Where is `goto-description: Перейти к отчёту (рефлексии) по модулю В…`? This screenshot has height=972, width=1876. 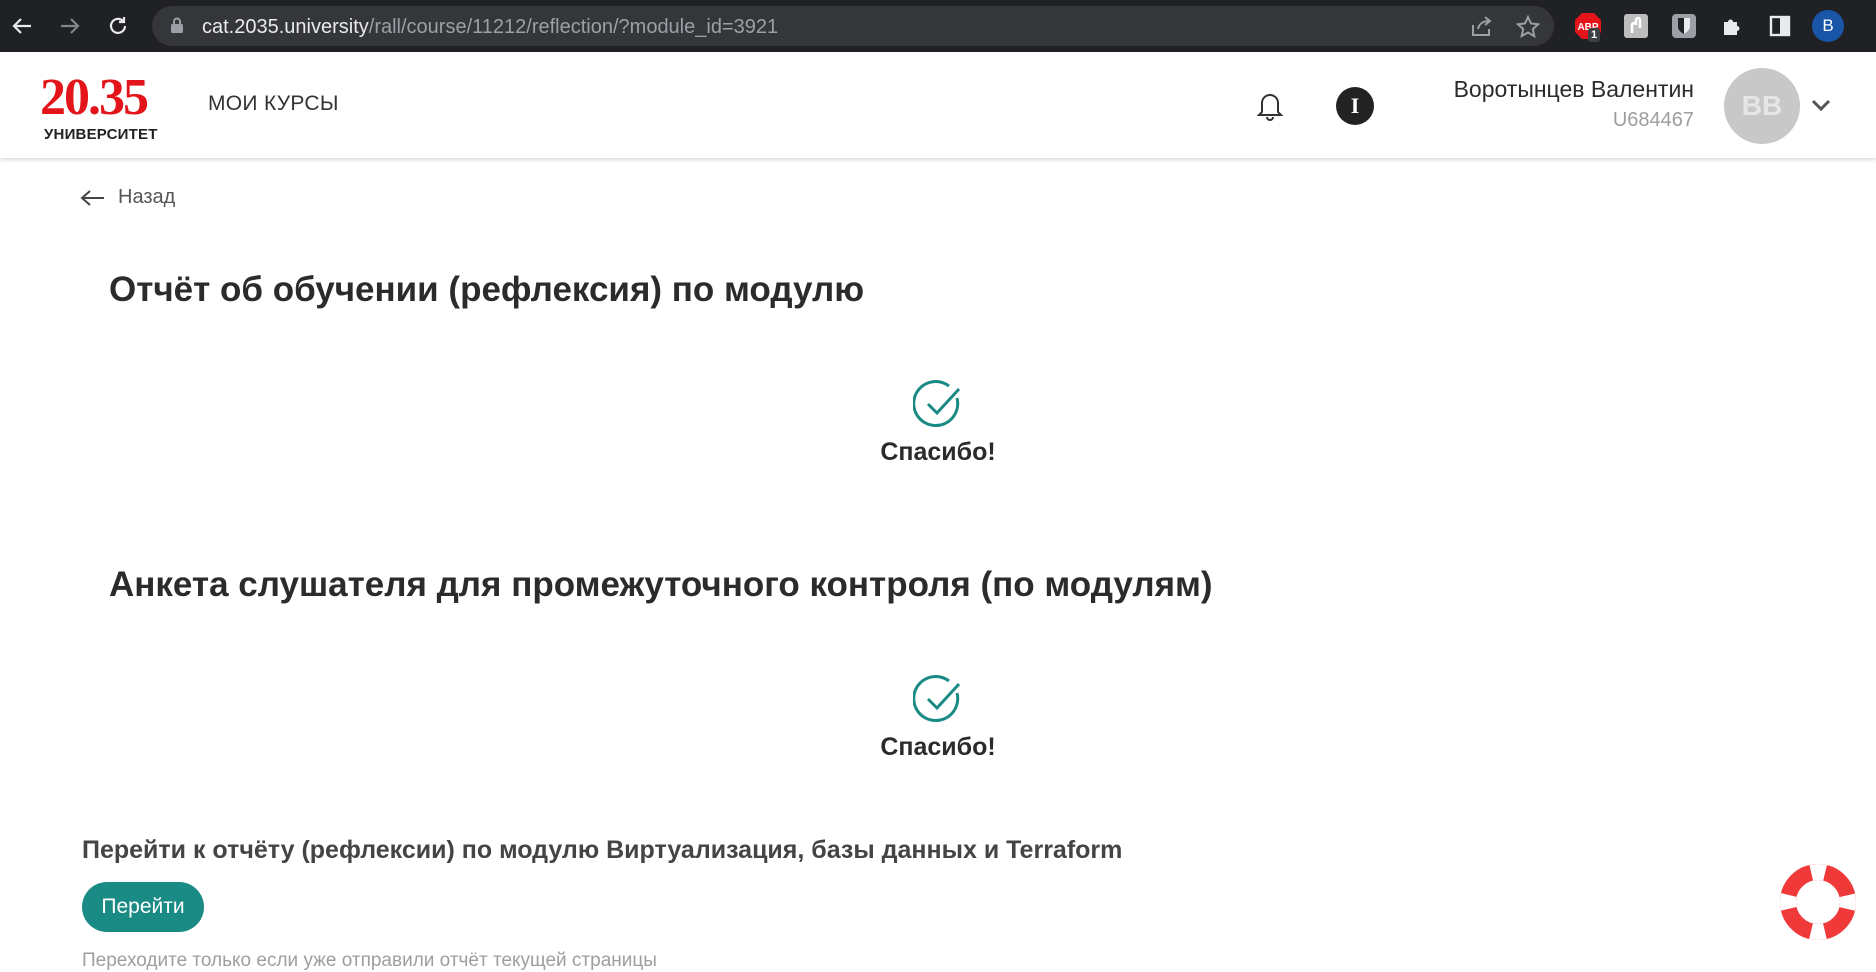
goto-description: Перейти к отчёту (рефлексии) по модулю В… is located at coordinates (602, 850).